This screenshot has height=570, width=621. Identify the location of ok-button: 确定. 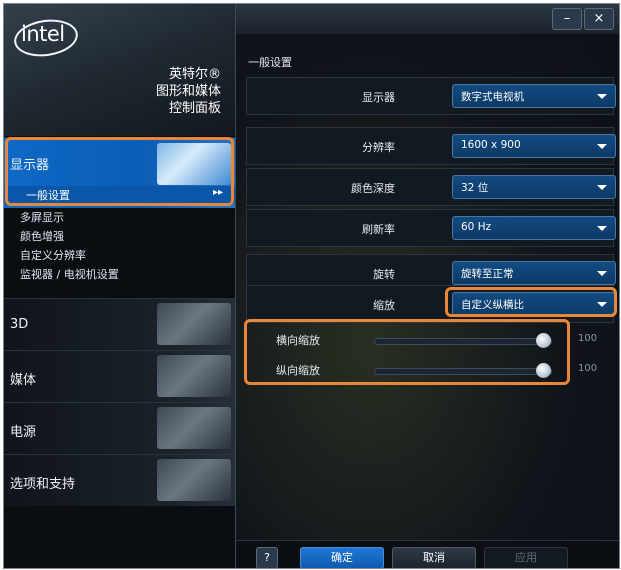
(342, 557).